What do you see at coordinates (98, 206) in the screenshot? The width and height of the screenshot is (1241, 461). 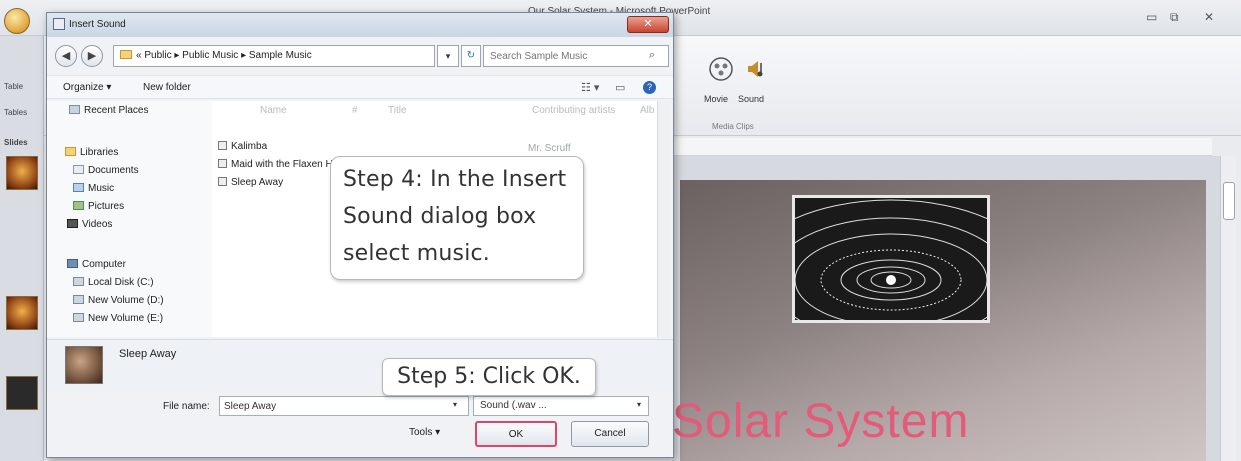 I see `nav-pictures: Pictures` at bounding box center [98, 206].